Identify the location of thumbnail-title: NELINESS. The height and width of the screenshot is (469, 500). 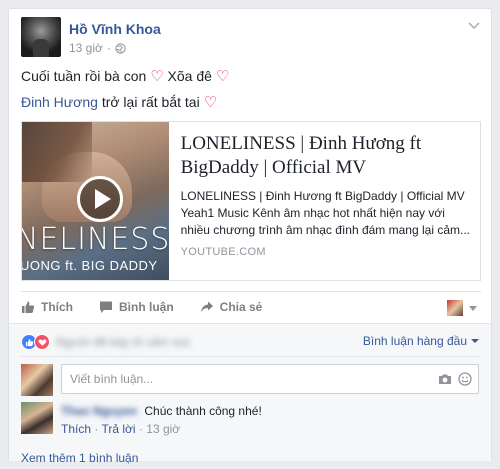
(95, 239).